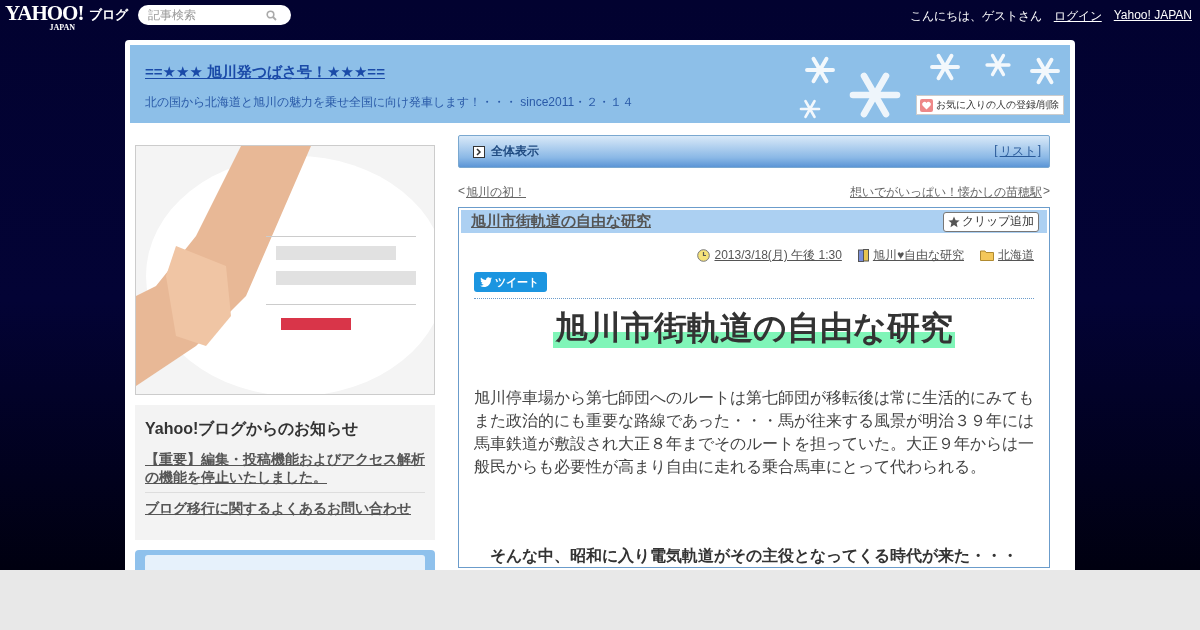 The height and width of the screenshot is (630, 1200). Describe the element at coordinates (561, 221) in the screenshot. I see `post-title: 旭川市街軌道の自由な研究` at that location.